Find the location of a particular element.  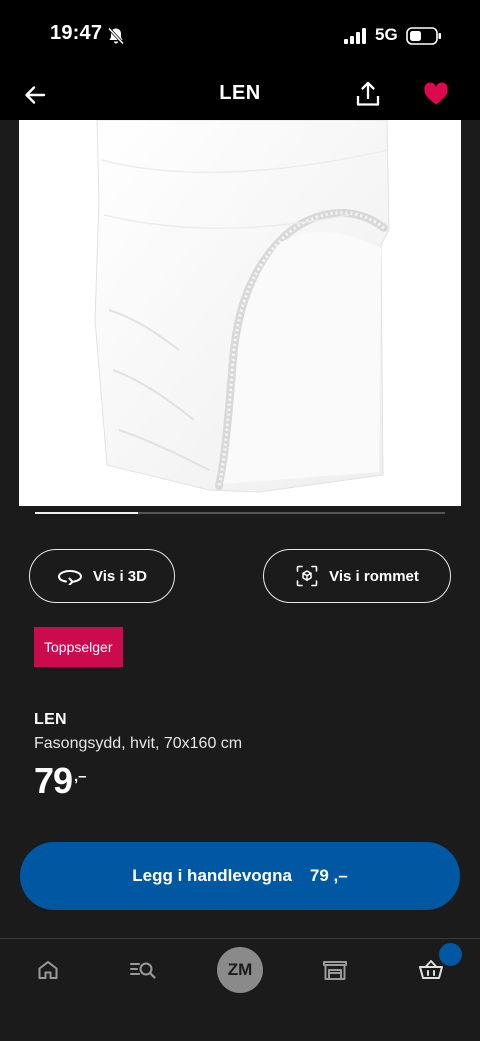

view-in-room-label: Vis i rommet is located at coordinates (374, 576).